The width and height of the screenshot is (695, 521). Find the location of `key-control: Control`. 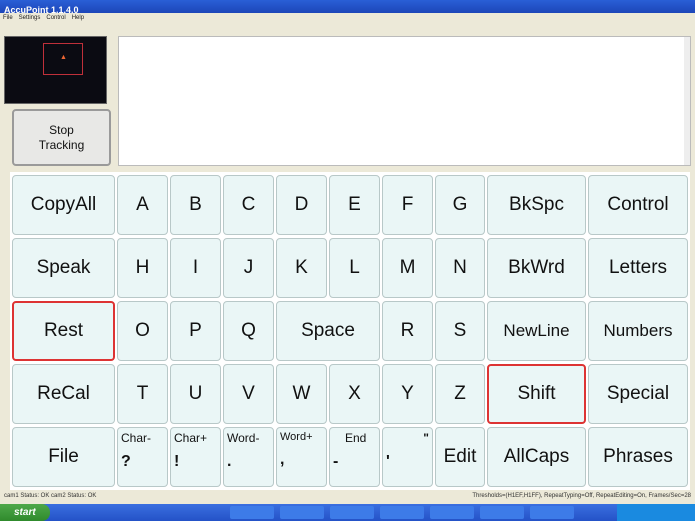

key-control: Control is located at coordinates (638, 205).